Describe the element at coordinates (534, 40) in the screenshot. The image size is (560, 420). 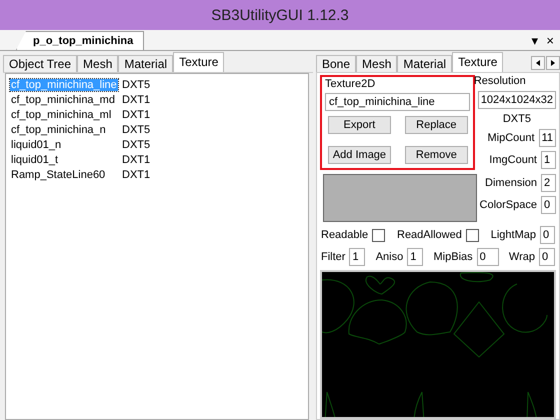
I see `window-control: ▾` at that location.